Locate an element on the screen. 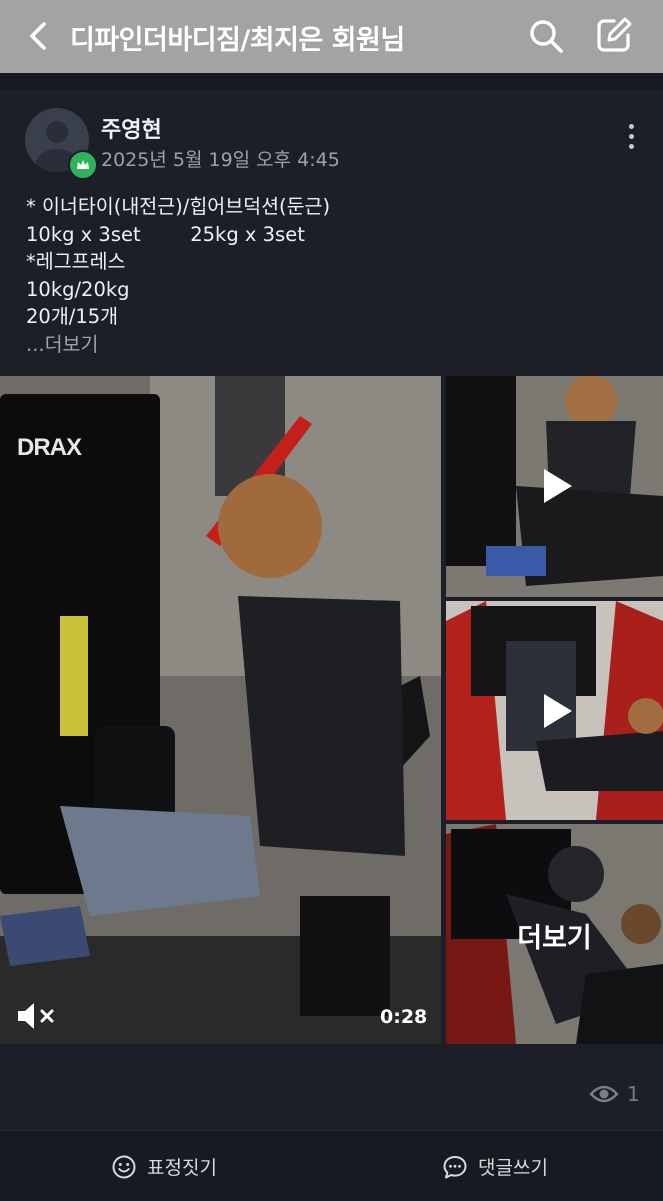  body-line: 10kg/20kg is located at coordinates (78, 289).